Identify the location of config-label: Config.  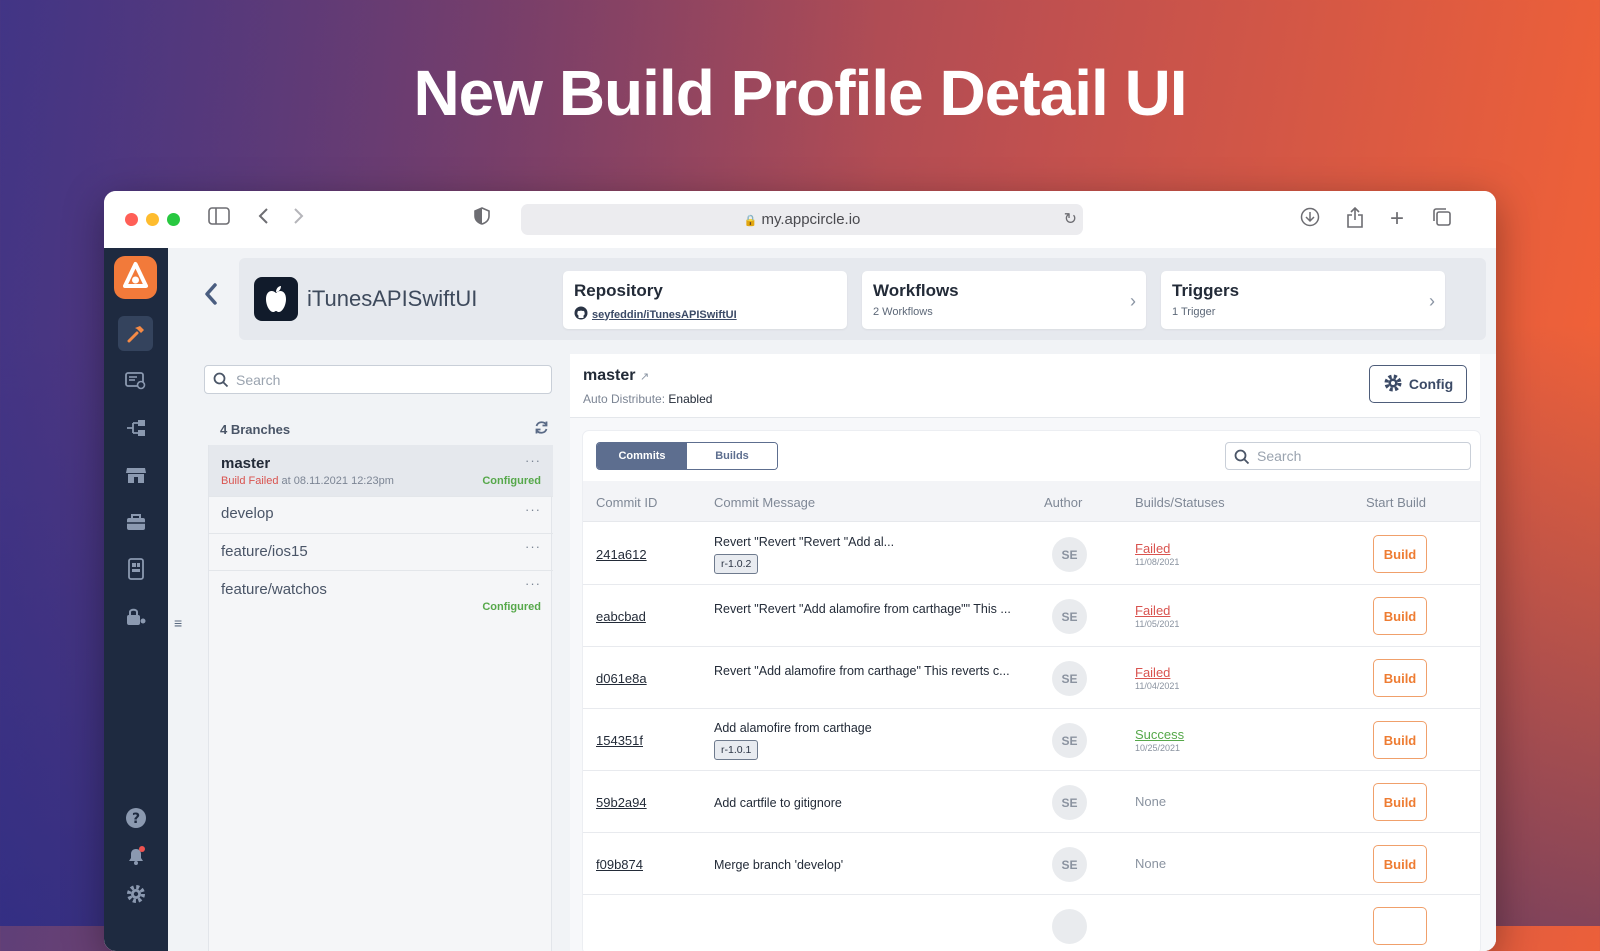
(1431, 384).